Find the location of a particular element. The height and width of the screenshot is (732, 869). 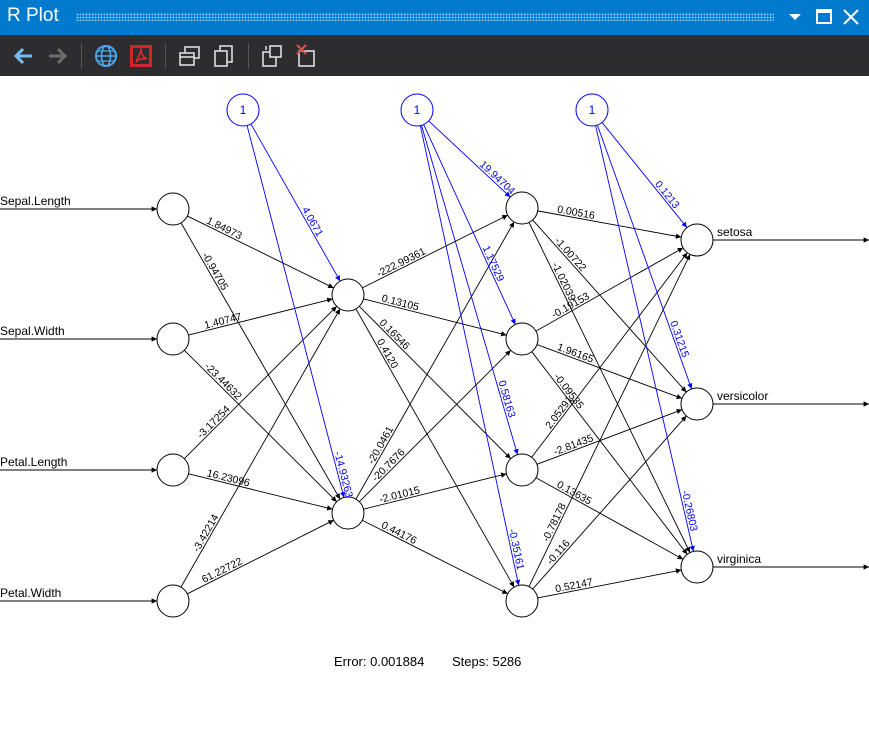

output-label: versicolor is located at coordinates (742, 396).